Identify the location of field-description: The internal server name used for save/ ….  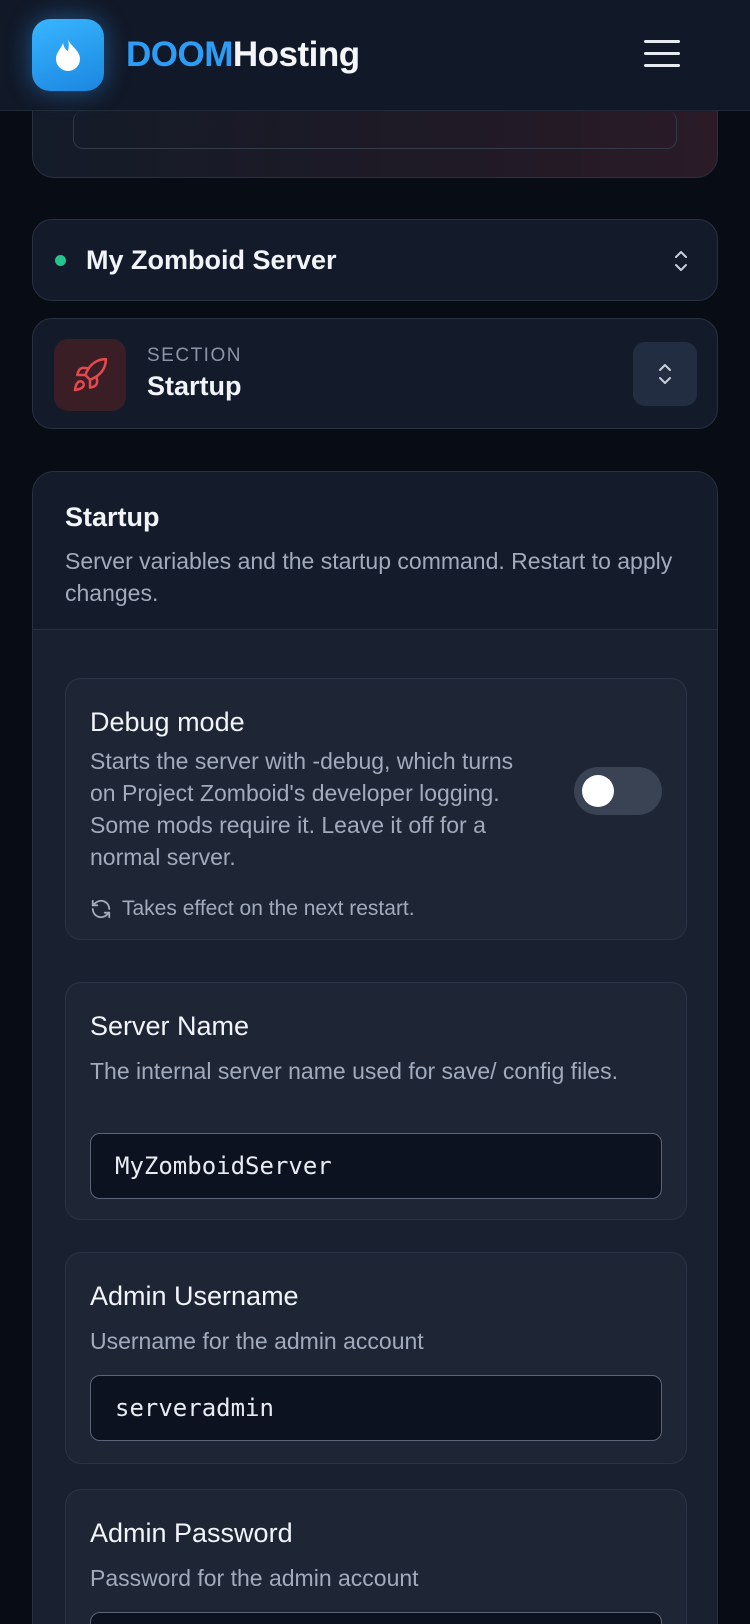
(354, 1071).